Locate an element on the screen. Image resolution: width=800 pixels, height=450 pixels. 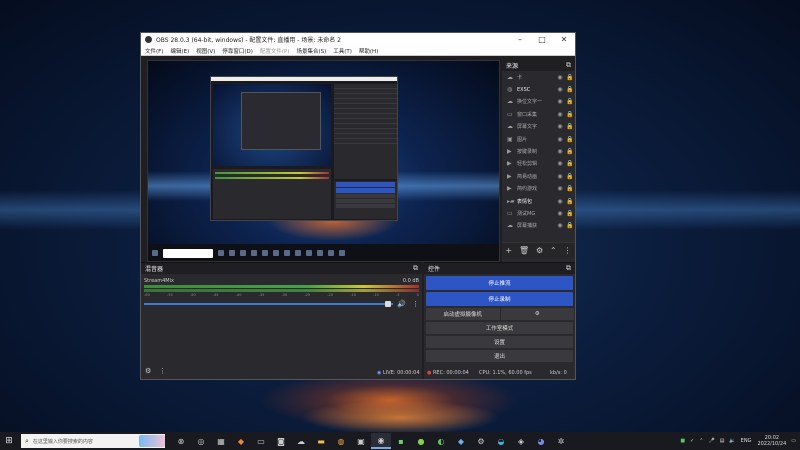
stop-record-button: 停止录制 is located at coordinates (499, 299).